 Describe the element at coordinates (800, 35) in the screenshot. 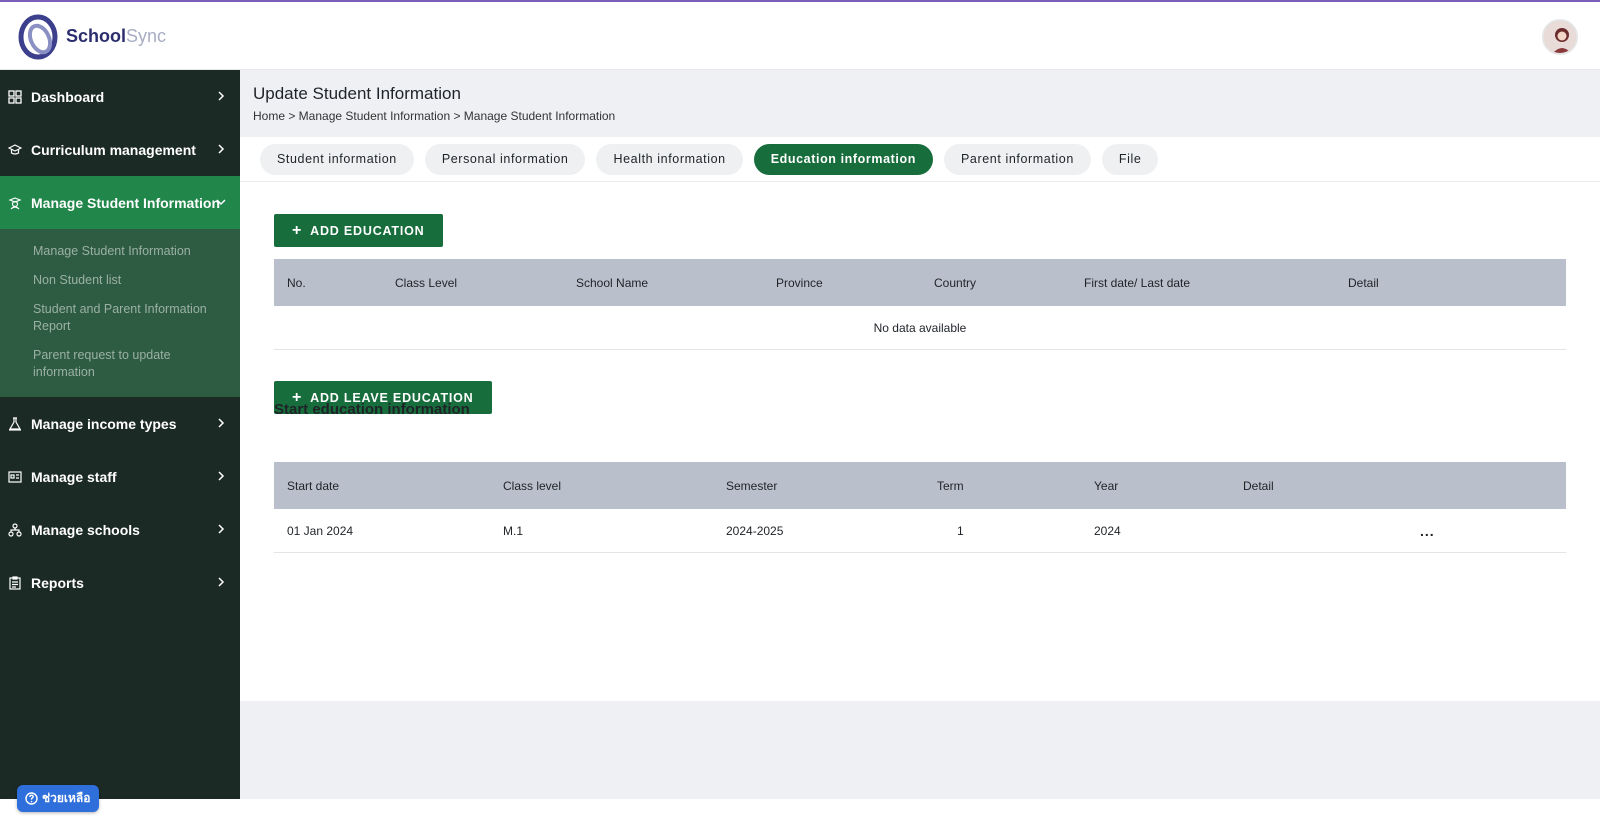

I see `top-bar: SchoolSync` at that location.